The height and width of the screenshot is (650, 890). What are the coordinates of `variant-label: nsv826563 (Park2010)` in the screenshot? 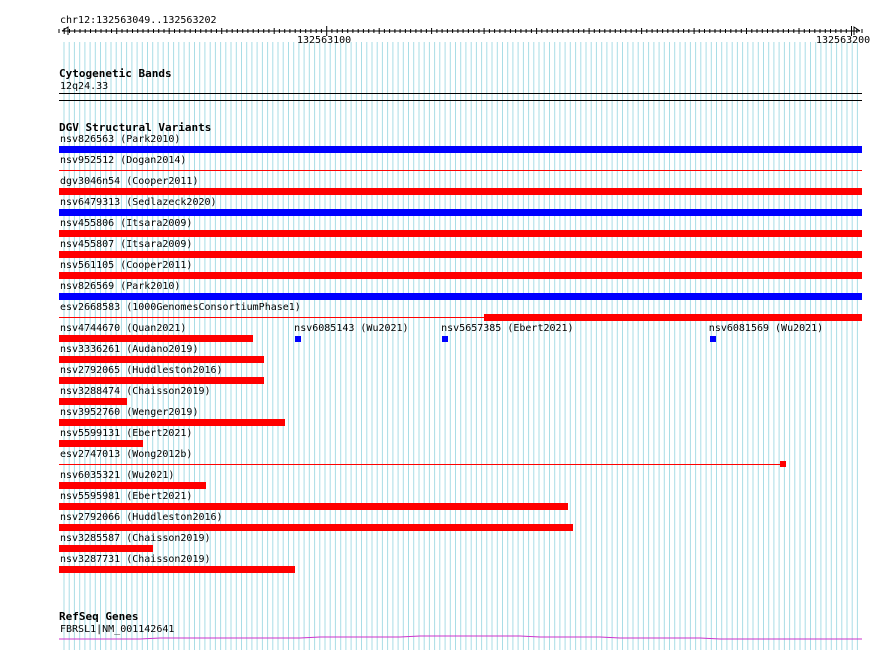 It's located at (120, 139).